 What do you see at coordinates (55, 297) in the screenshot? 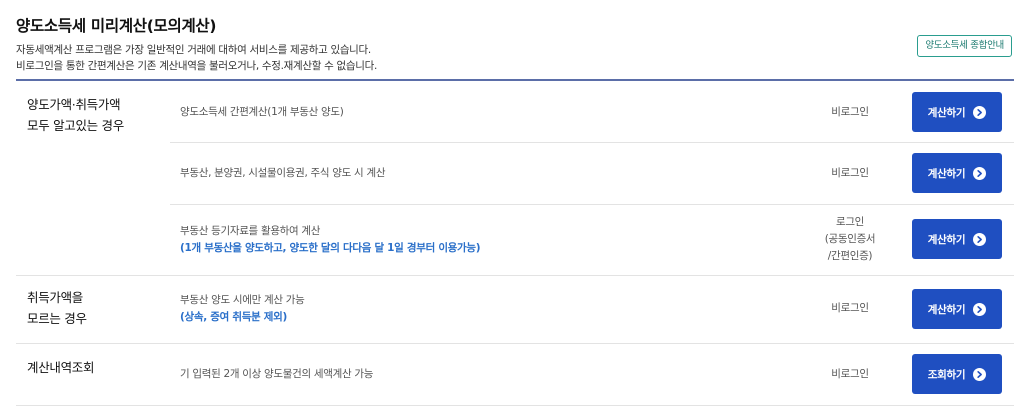
I see `category-label: 취득가액을` at bounding box center [55, 297].